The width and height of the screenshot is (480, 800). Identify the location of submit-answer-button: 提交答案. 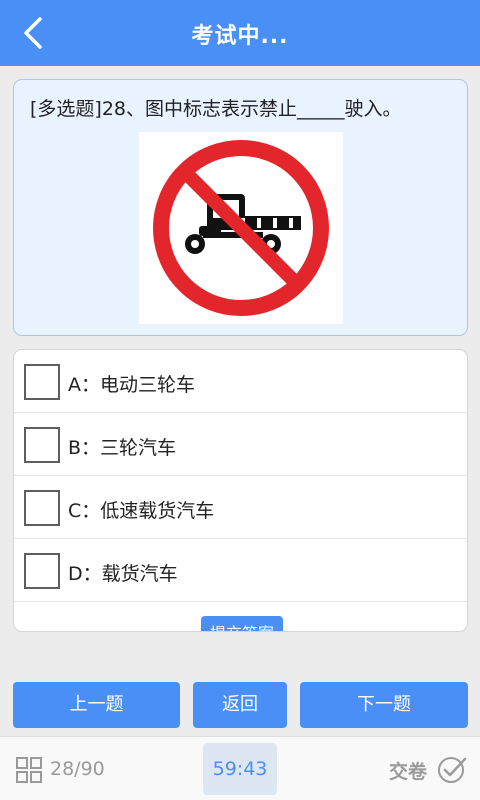
(242, 623).